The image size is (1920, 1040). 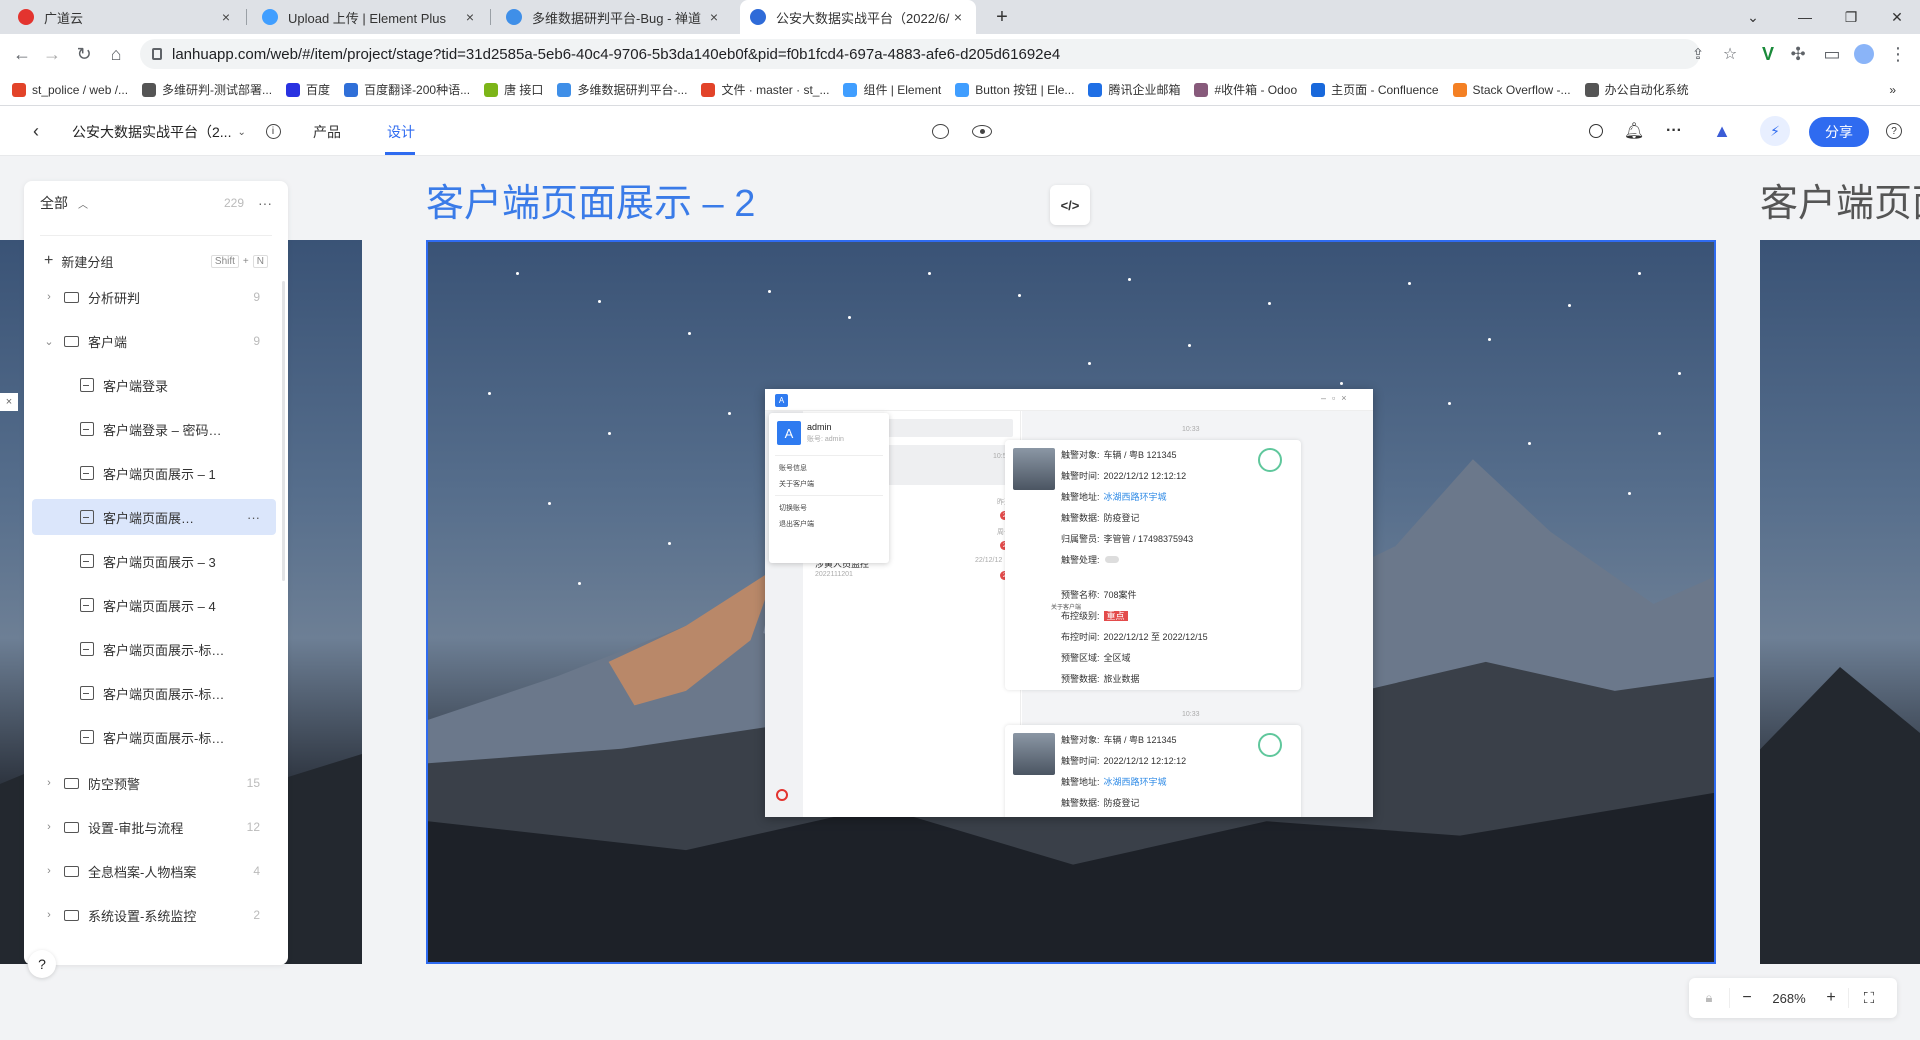 What do you see at coordinates (1080, 637) in the screenshot?
I see `field-key: 布控时间:` at bounding box center [1080, 637].